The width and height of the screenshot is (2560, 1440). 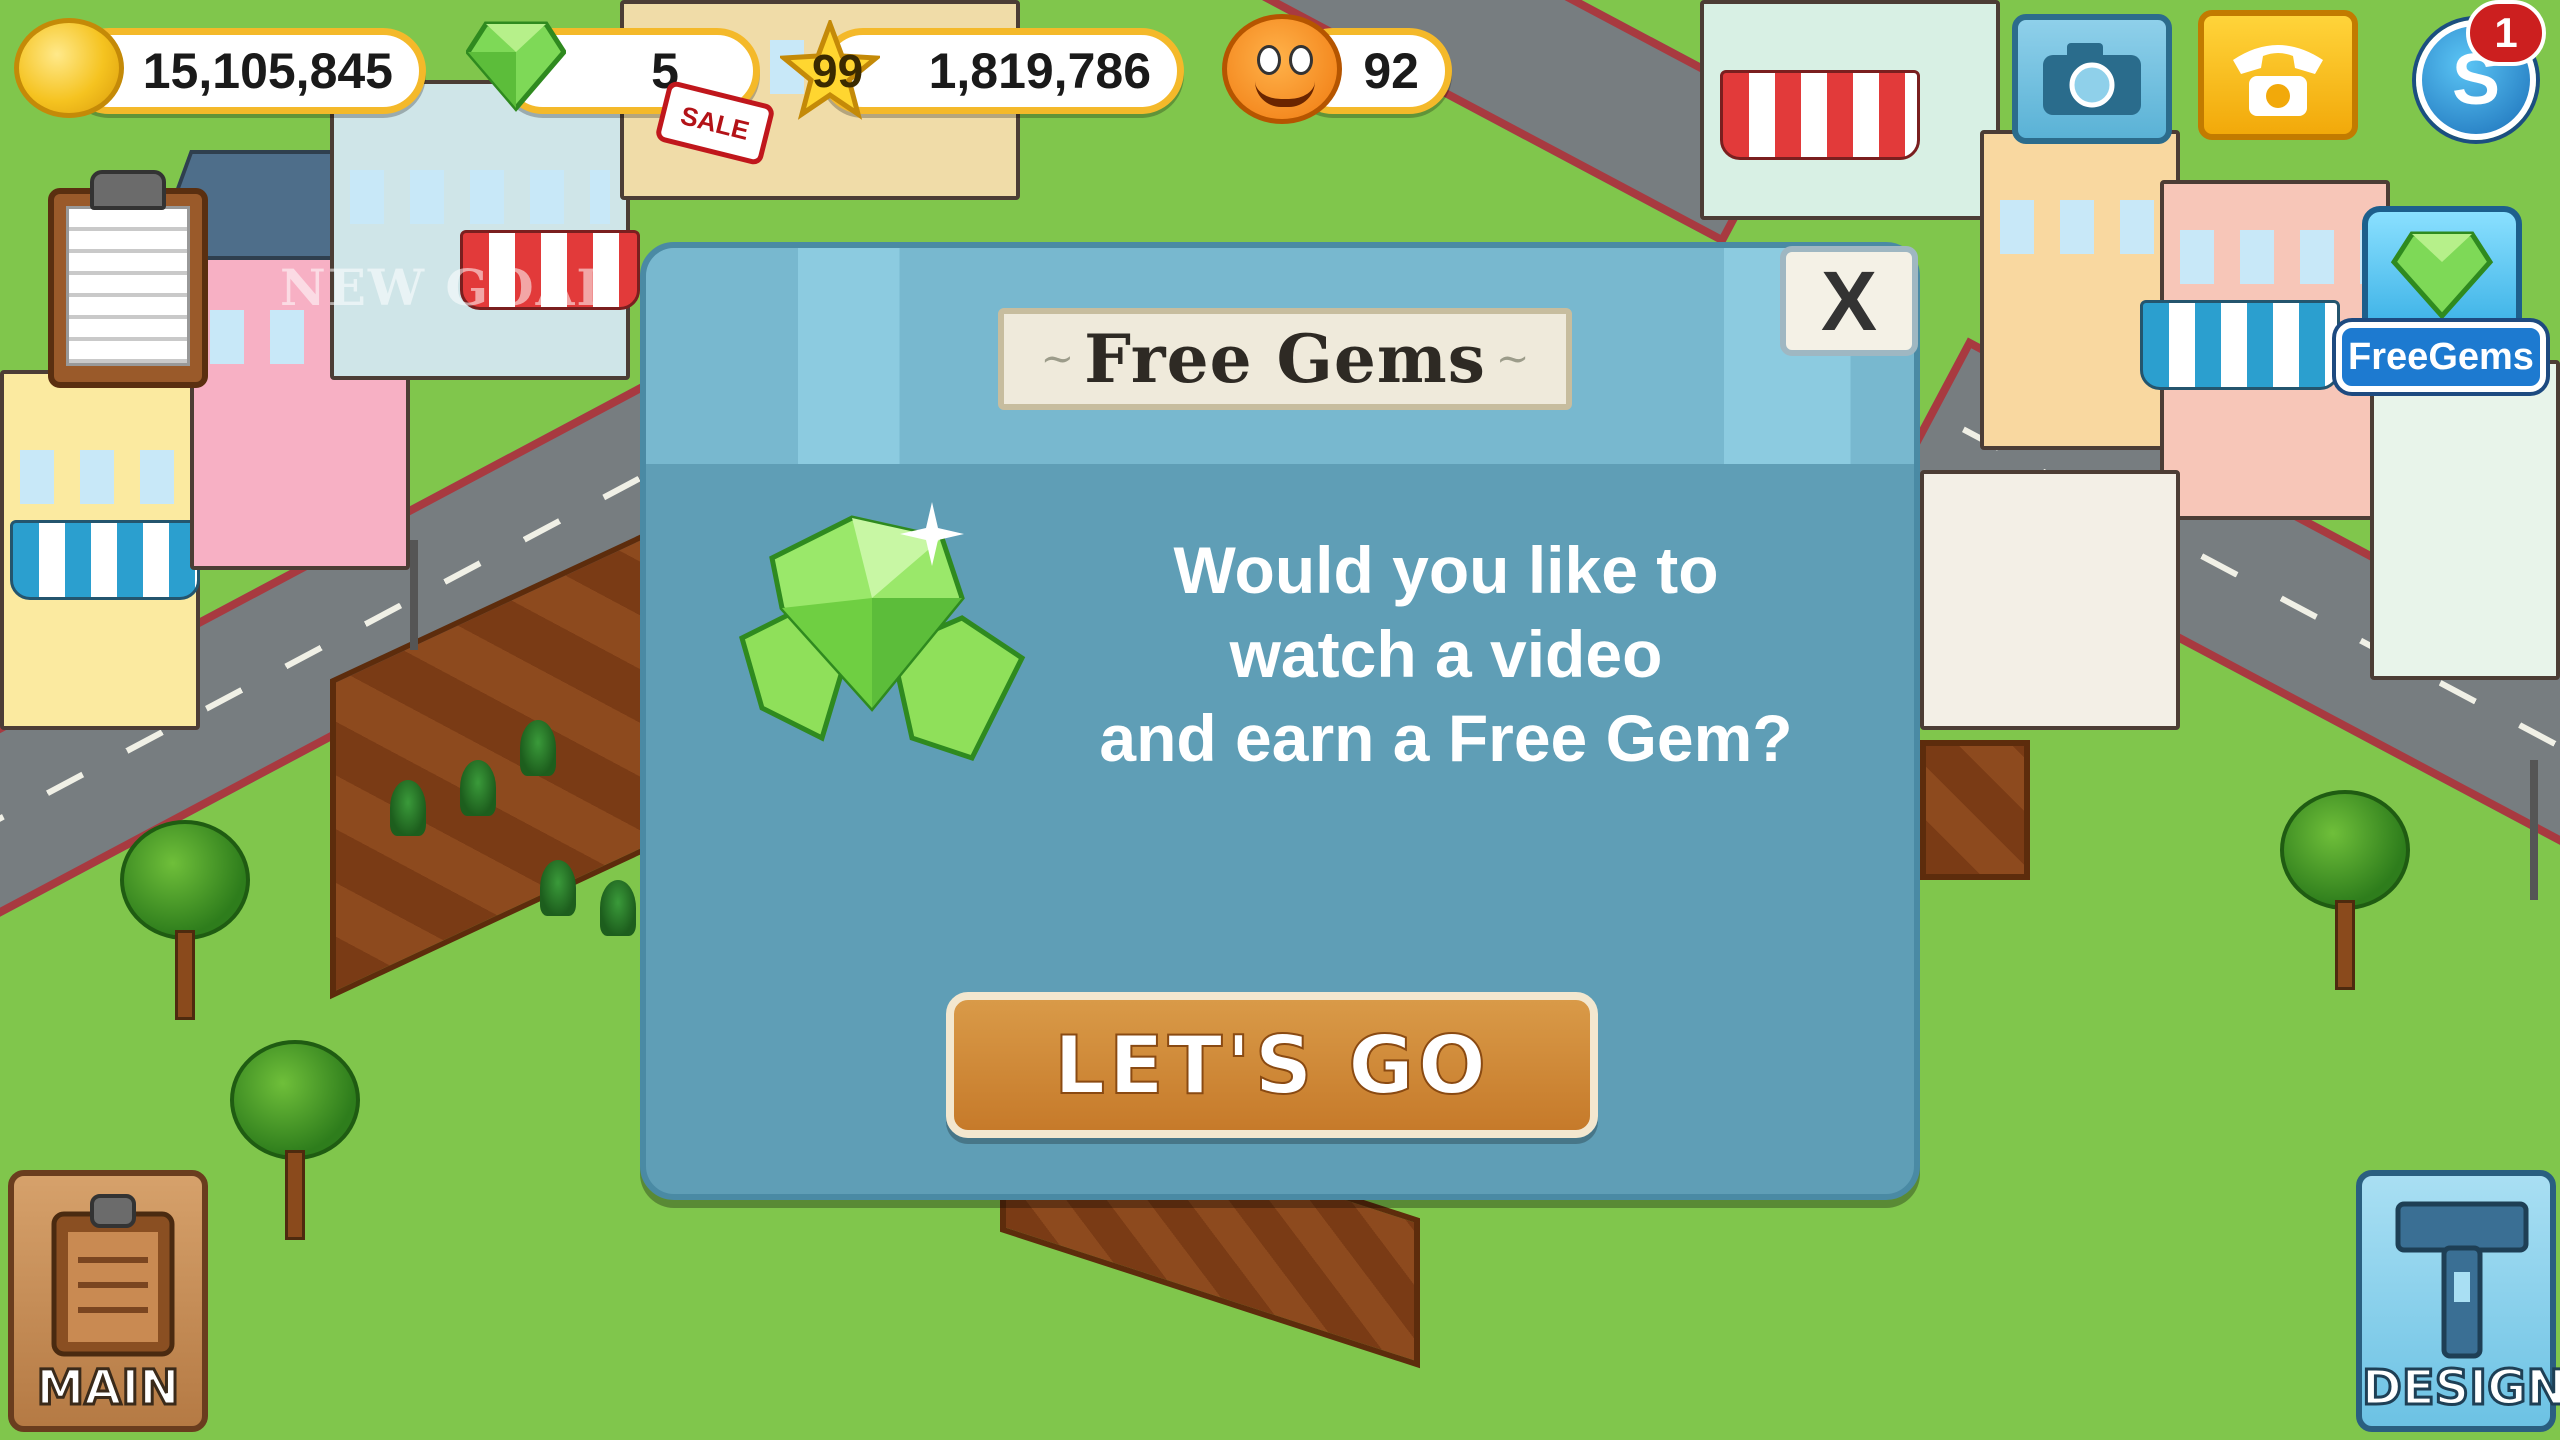 I want to click on phone-icon, so click(x=2278, y=80).